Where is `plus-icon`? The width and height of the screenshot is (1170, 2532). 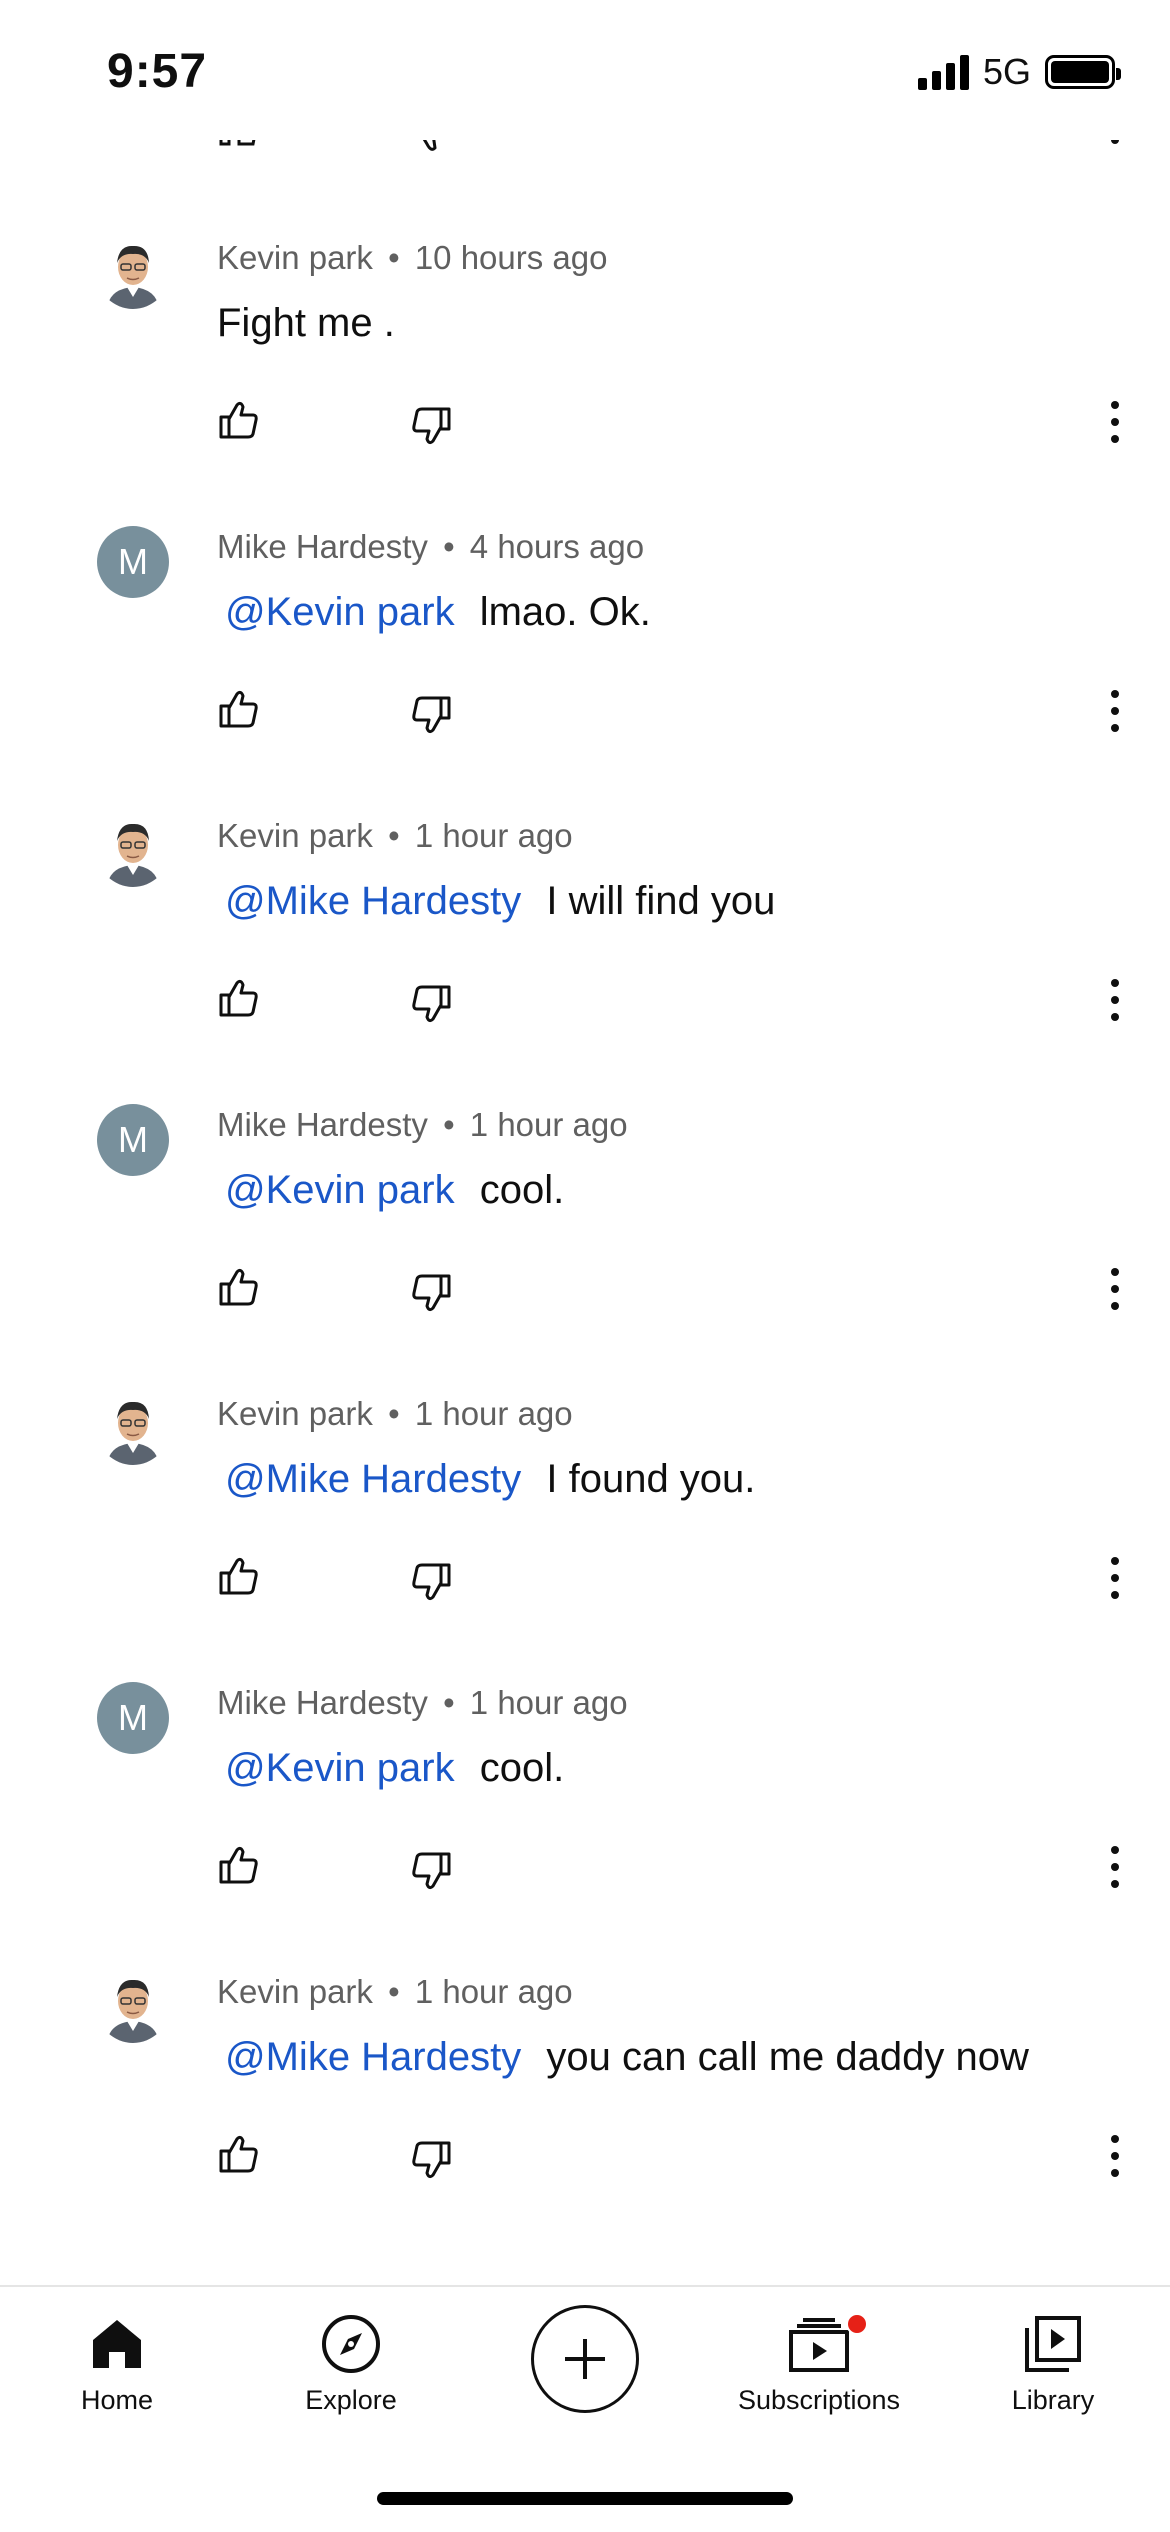
plus-icon is located at coordinates (585, 2359).